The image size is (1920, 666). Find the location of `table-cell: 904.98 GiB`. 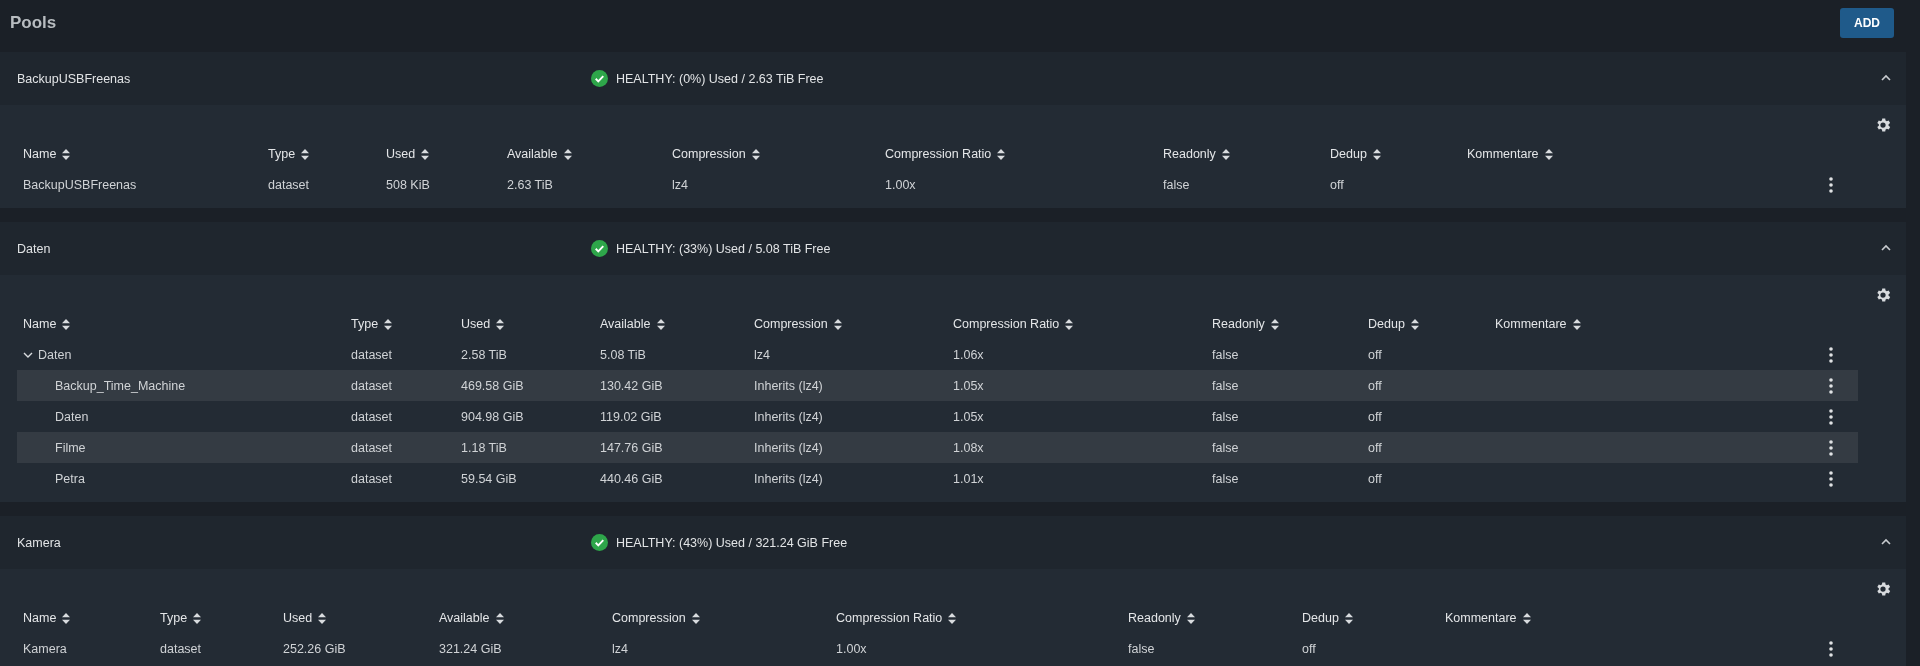

table-cell: 904.98 GiB is located at coordinates (492, 416).